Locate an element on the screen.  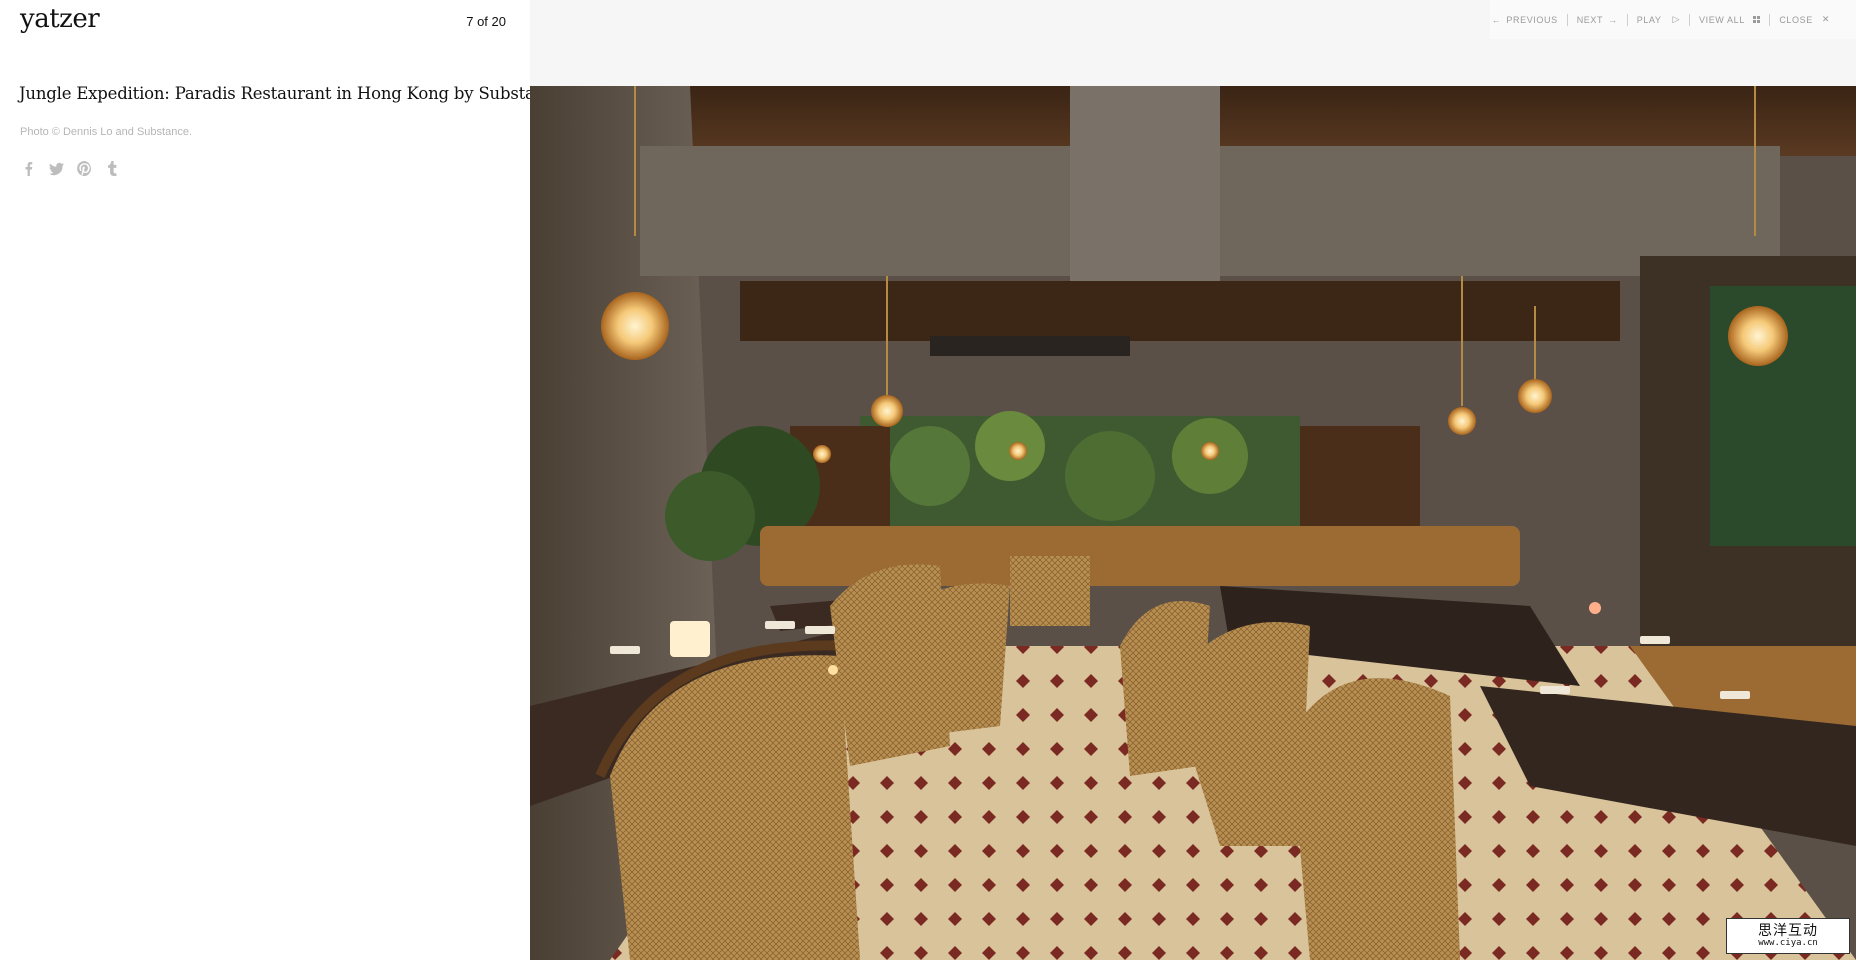
view-all-button: VIEW ALL is located at coordinates (1730, 19).